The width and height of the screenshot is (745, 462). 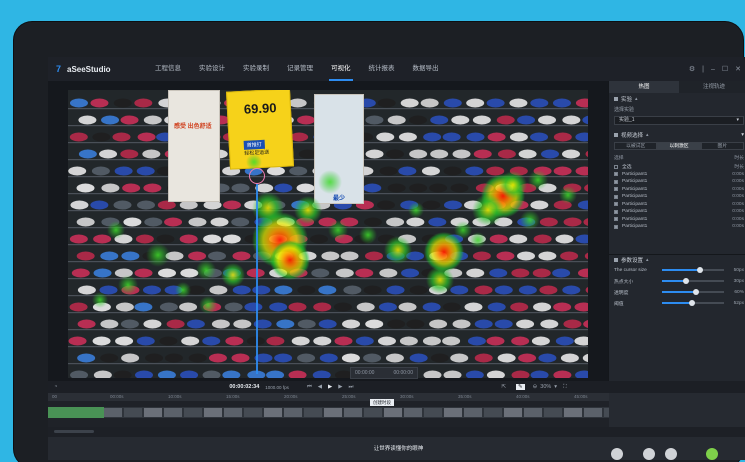 What do you see at coordinates (407, 396) in the screenshot?
I see `ruler-tick: 30:00s` at bounding box center [407, 396].